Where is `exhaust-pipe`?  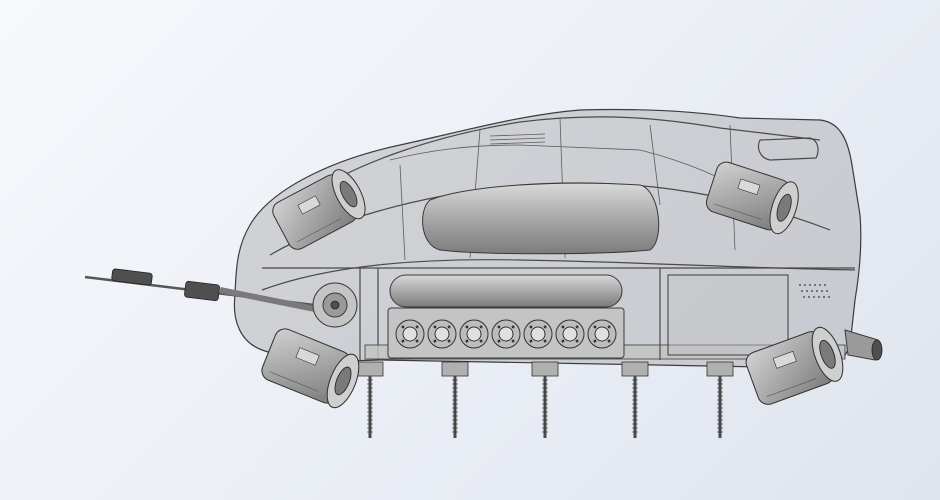 exhaust-pipe is located at coordinates (863, 345).